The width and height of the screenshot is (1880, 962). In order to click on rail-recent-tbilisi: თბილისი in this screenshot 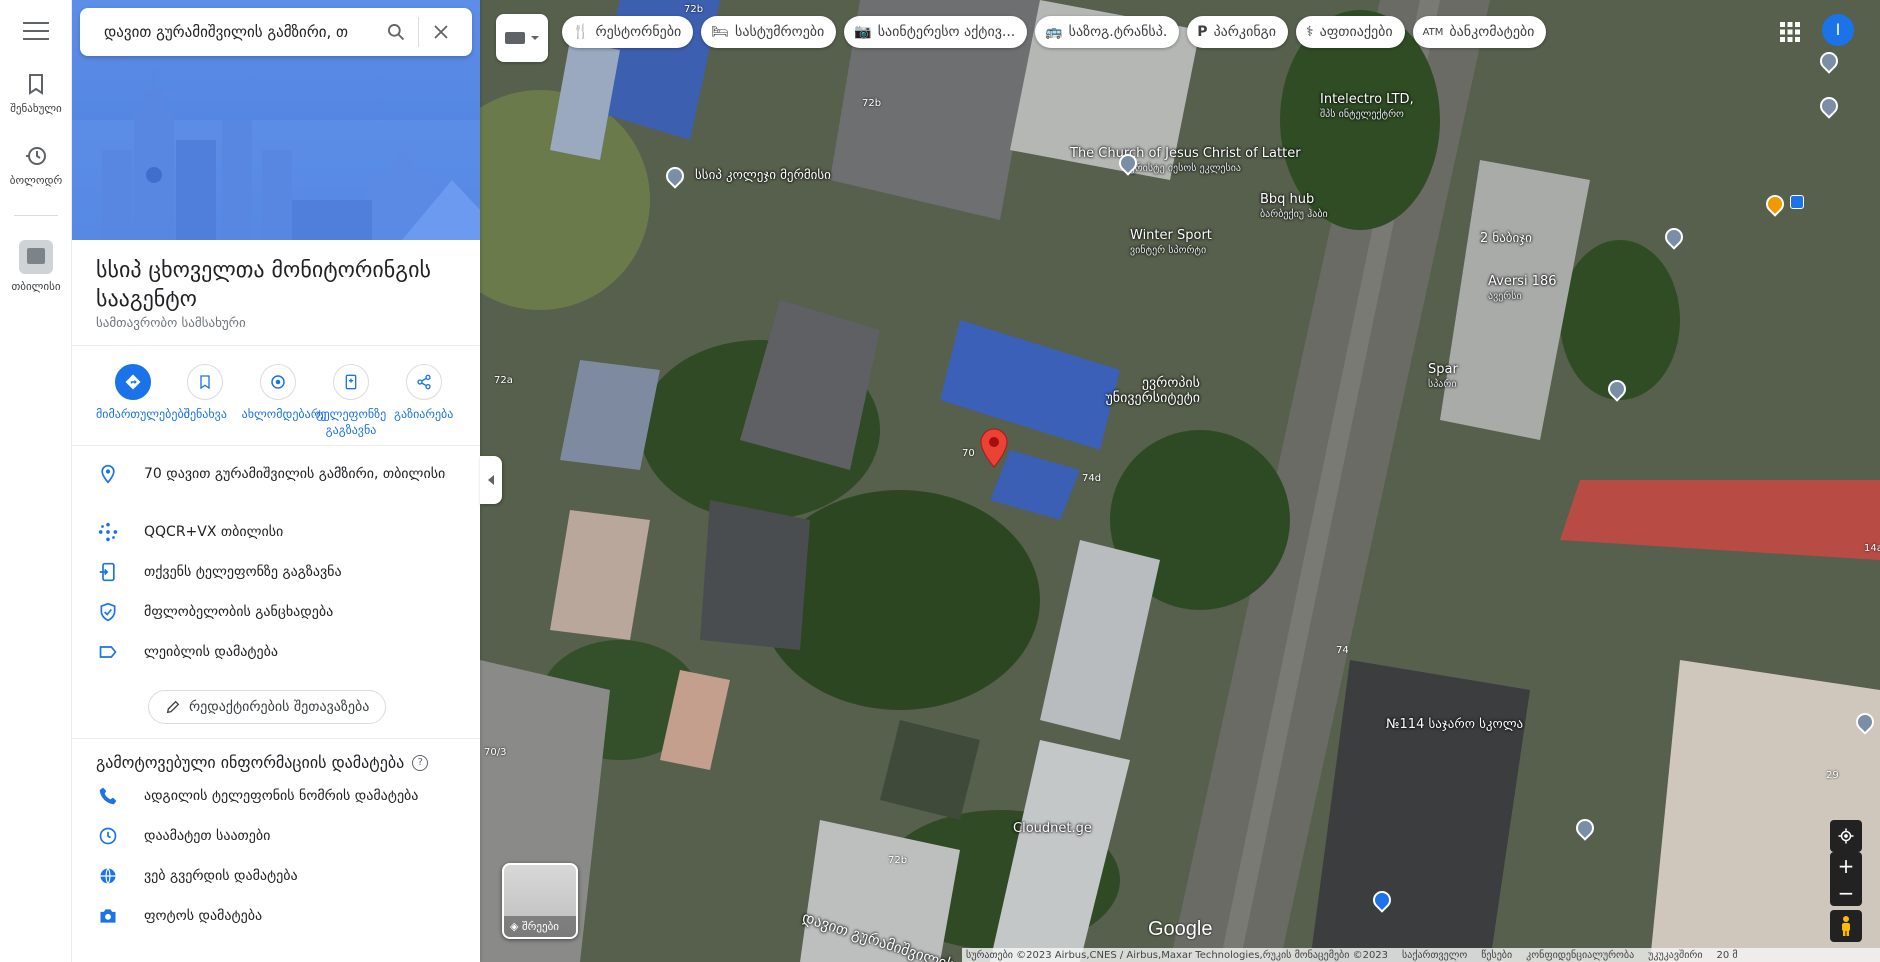, I will do `click(36, 266)`.